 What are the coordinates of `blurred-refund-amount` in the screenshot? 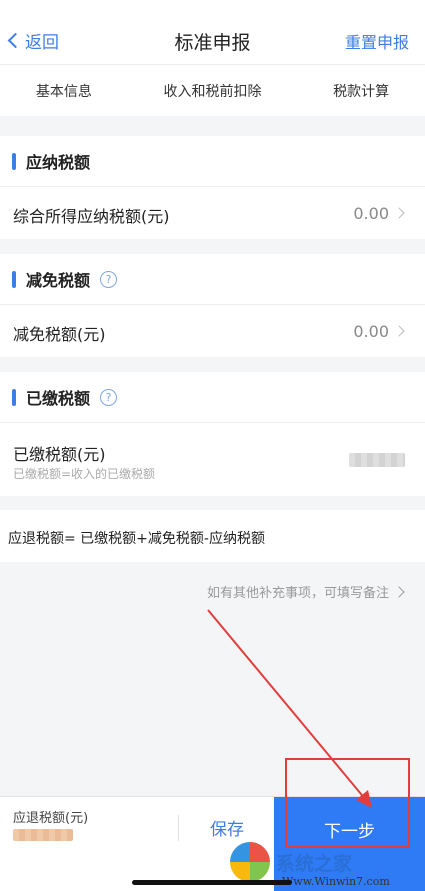 It's located at (43, 835).